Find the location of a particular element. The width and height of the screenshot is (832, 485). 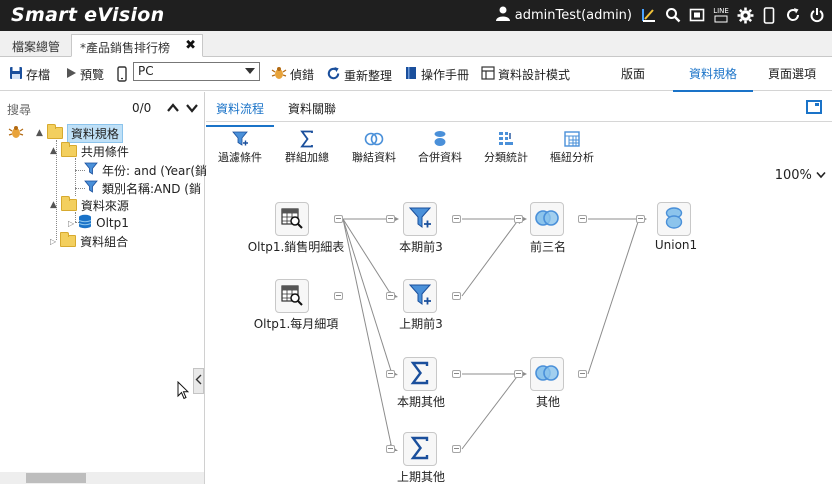

debug-button: 偵錯 is located at coordinates (292, 74).